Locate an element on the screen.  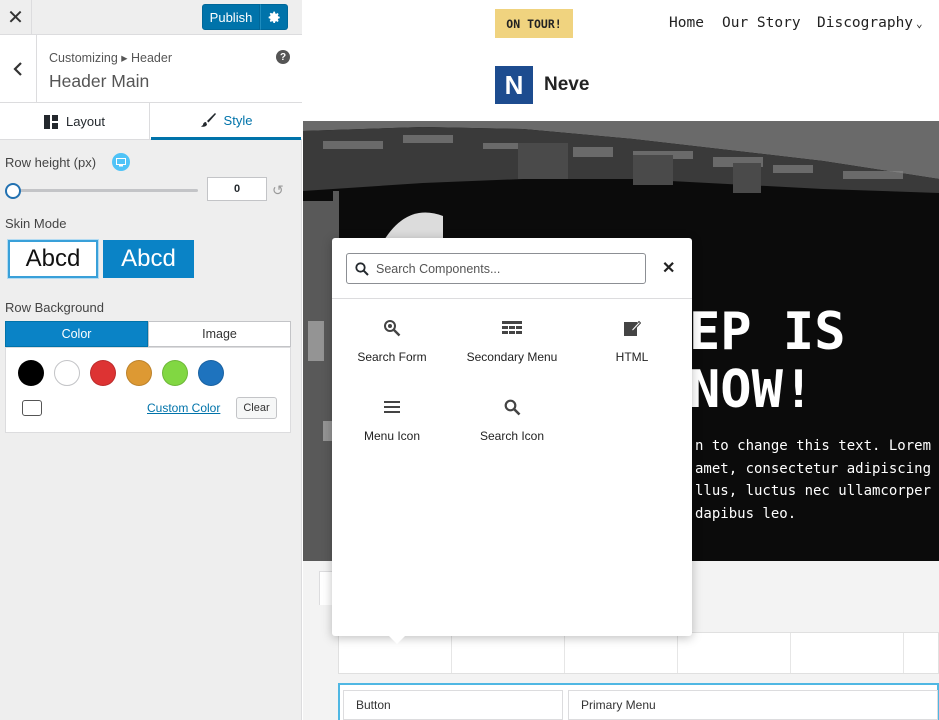
row-height-slider is located at coordinates (105, 190).